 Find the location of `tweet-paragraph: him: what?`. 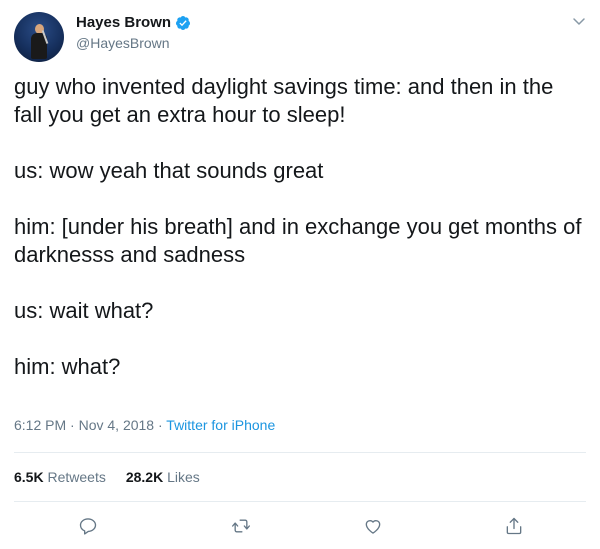

tweet-paragraph: him: what? is located at coordinates (67, 366).